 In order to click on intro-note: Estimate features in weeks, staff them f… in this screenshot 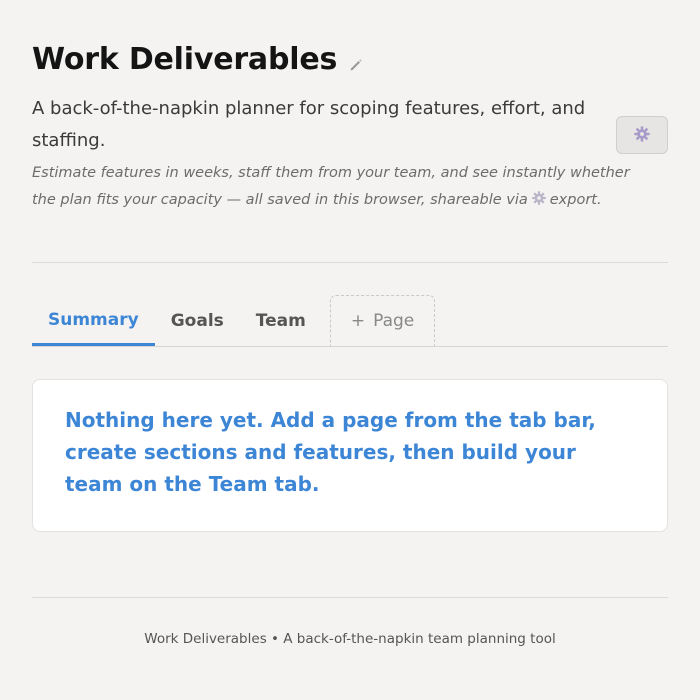, I will do `click(332, 187)`.